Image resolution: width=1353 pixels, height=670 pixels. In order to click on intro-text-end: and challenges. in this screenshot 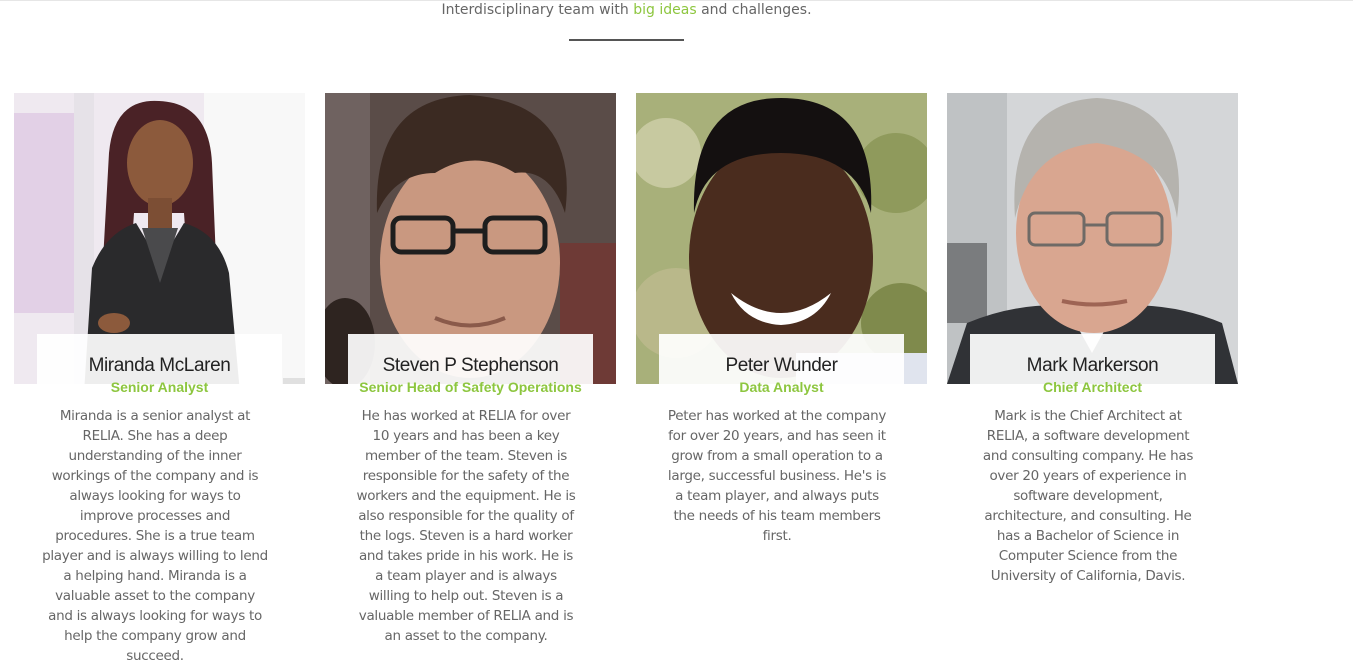, I will do `click(754, 10)`.